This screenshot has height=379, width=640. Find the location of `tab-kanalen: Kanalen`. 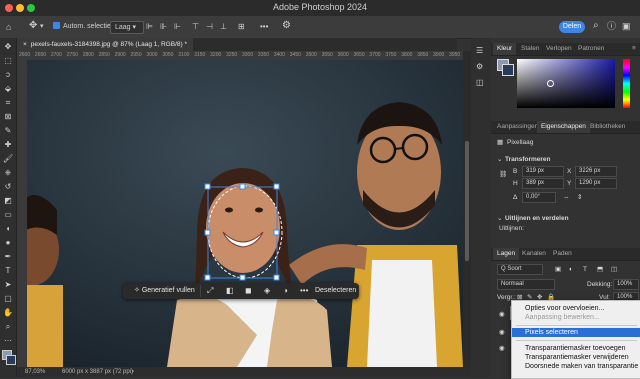

tab-kanalen: Kanalen is located at coordinates (534, 254).